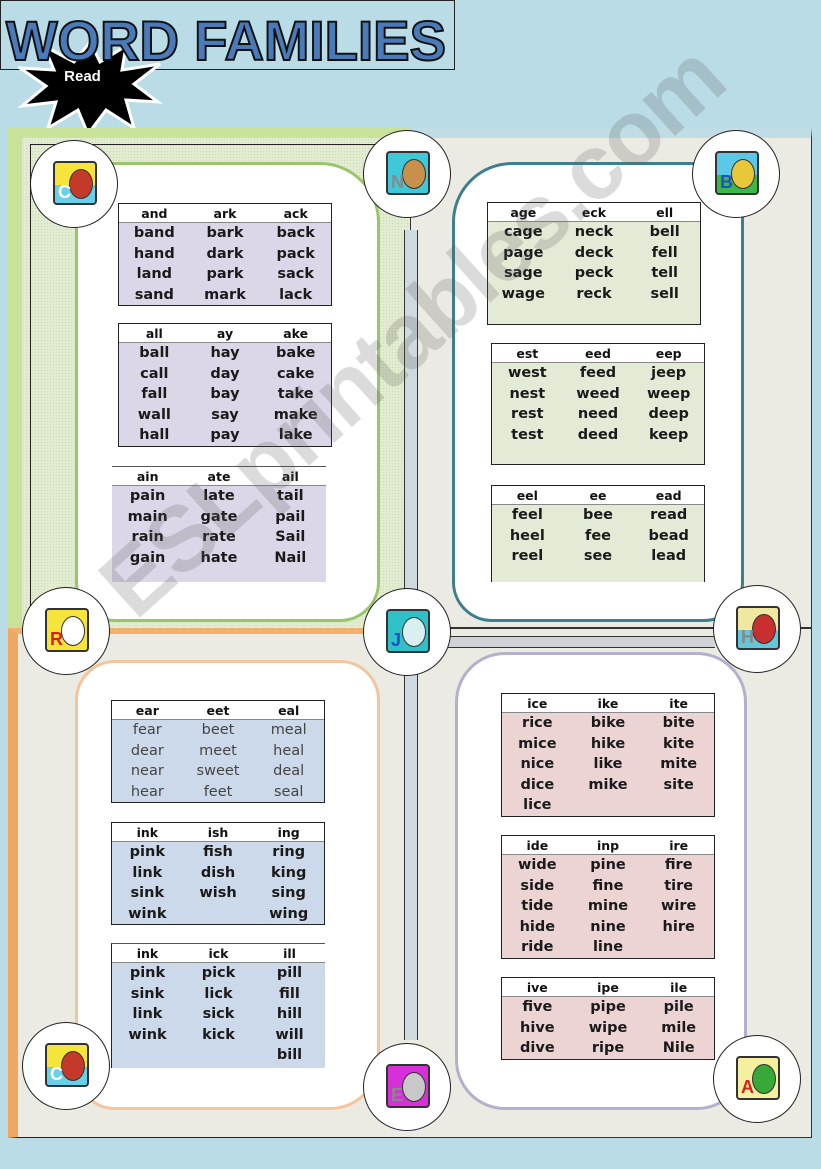  I want to click on word-cell: see, so click(598, 556).